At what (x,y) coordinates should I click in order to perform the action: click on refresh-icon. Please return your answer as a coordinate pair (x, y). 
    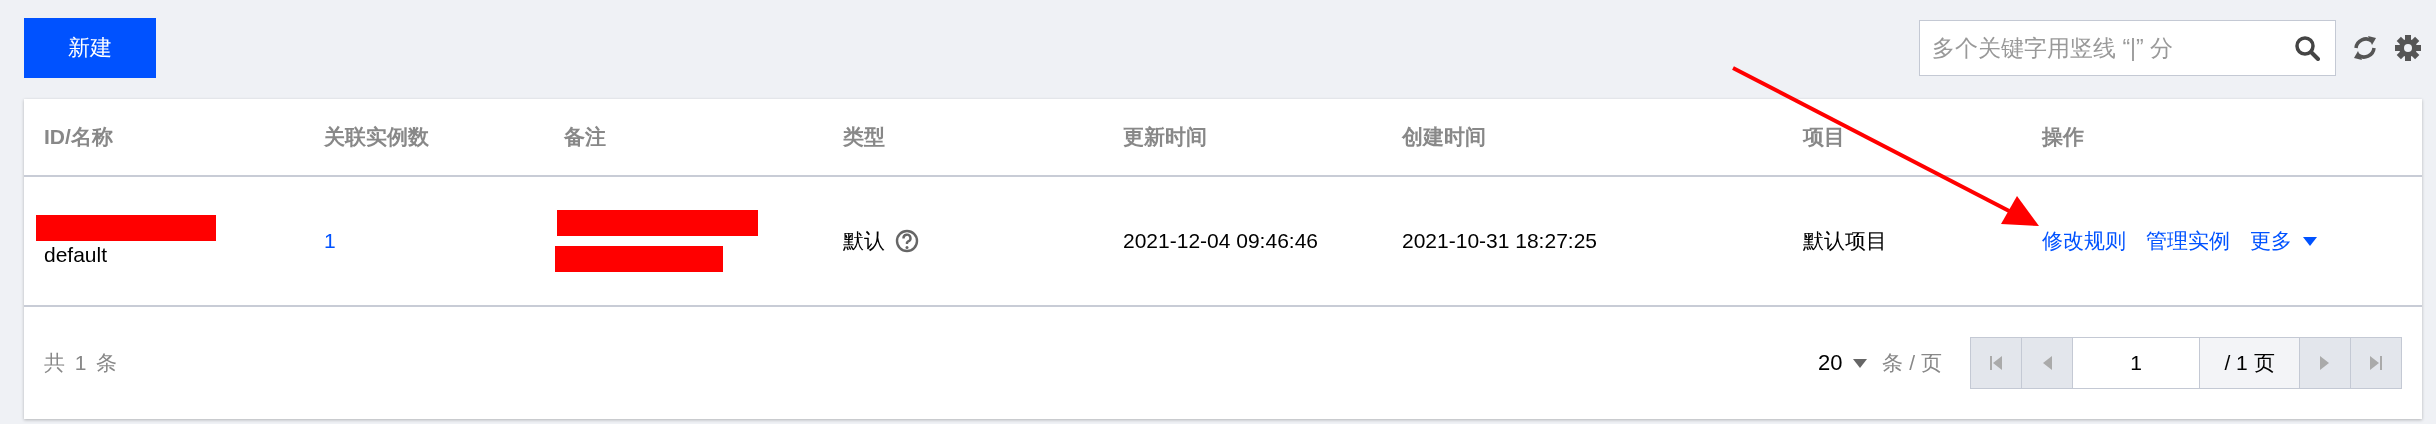
    Looking at the image, I should click on (2365, 48).